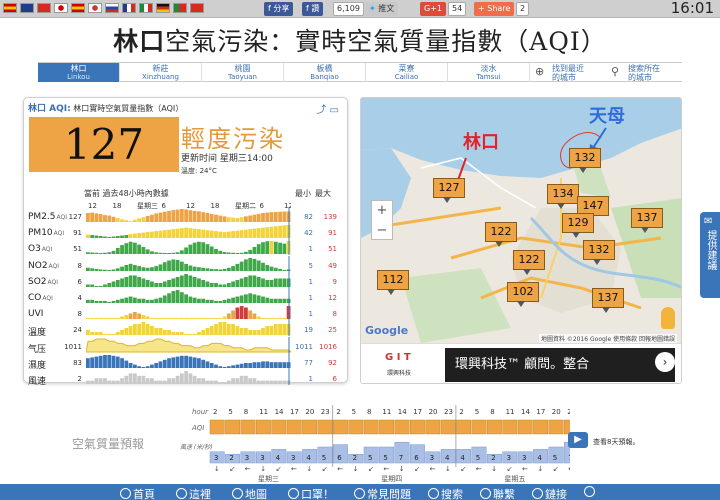 The width and height of the screenshot is (720, 500). What do you see at coordinates (489, 72) in the screenshot?
I see `tab-tamsui: 淡水 Tamsui` at bounding box center [489, 72].